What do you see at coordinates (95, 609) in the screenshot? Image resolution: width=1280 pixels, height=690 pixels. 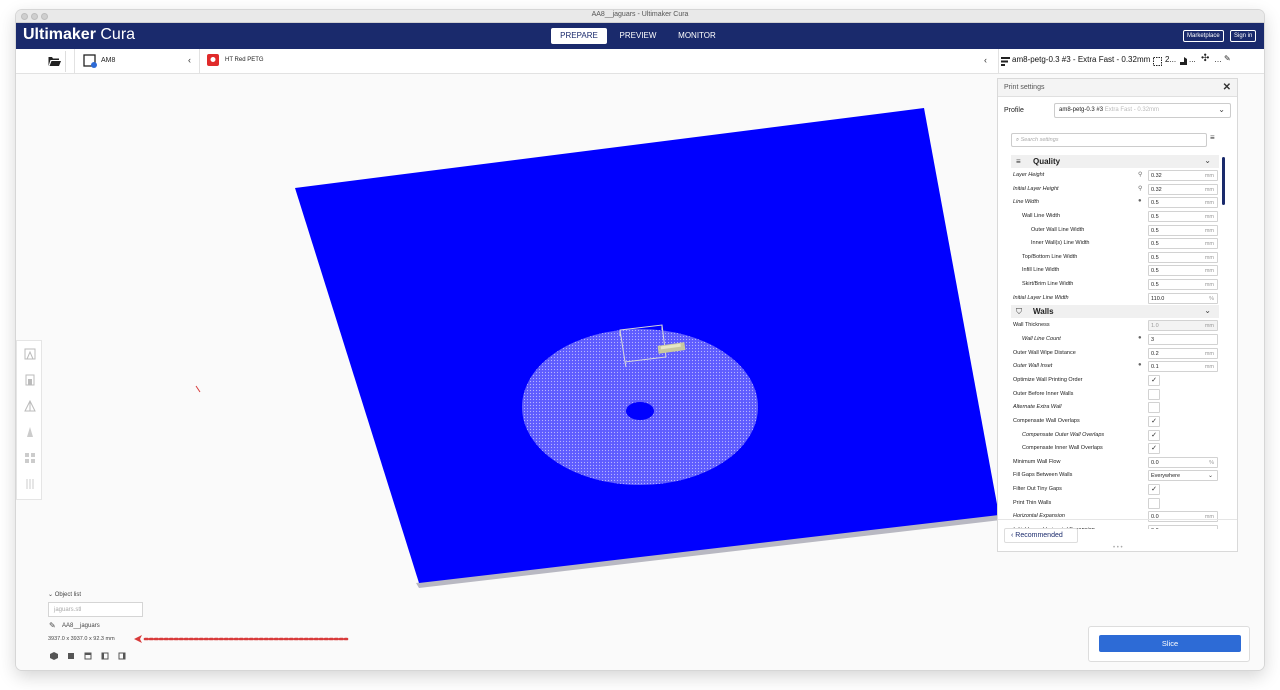 I see `object-list-file: jaguars.stl` at bounding box center [95, 609].